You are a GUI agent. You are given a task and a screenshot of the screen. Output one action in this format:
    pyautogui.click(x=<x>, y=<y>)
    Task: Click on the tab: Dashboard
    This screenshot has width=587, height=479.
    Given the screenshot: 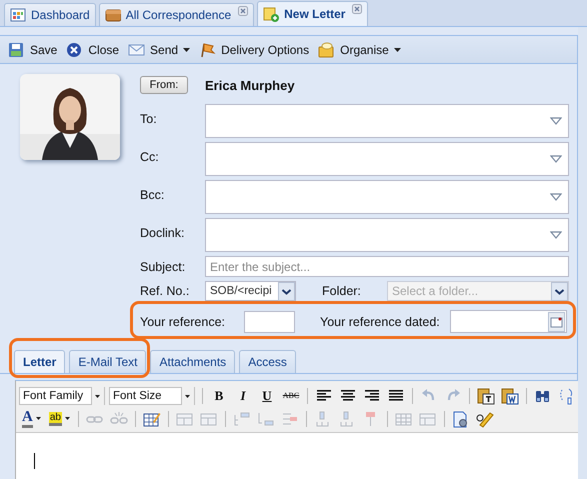 What is the action you would take?
    pyautogui.click(x=50, y=14)
    